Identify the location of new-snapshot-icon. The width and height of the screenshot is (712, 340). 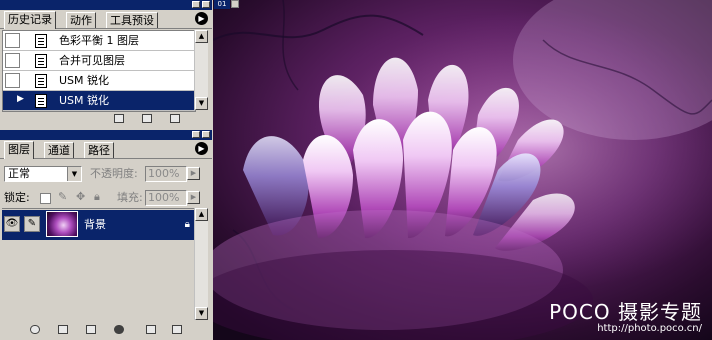
(147, 118).